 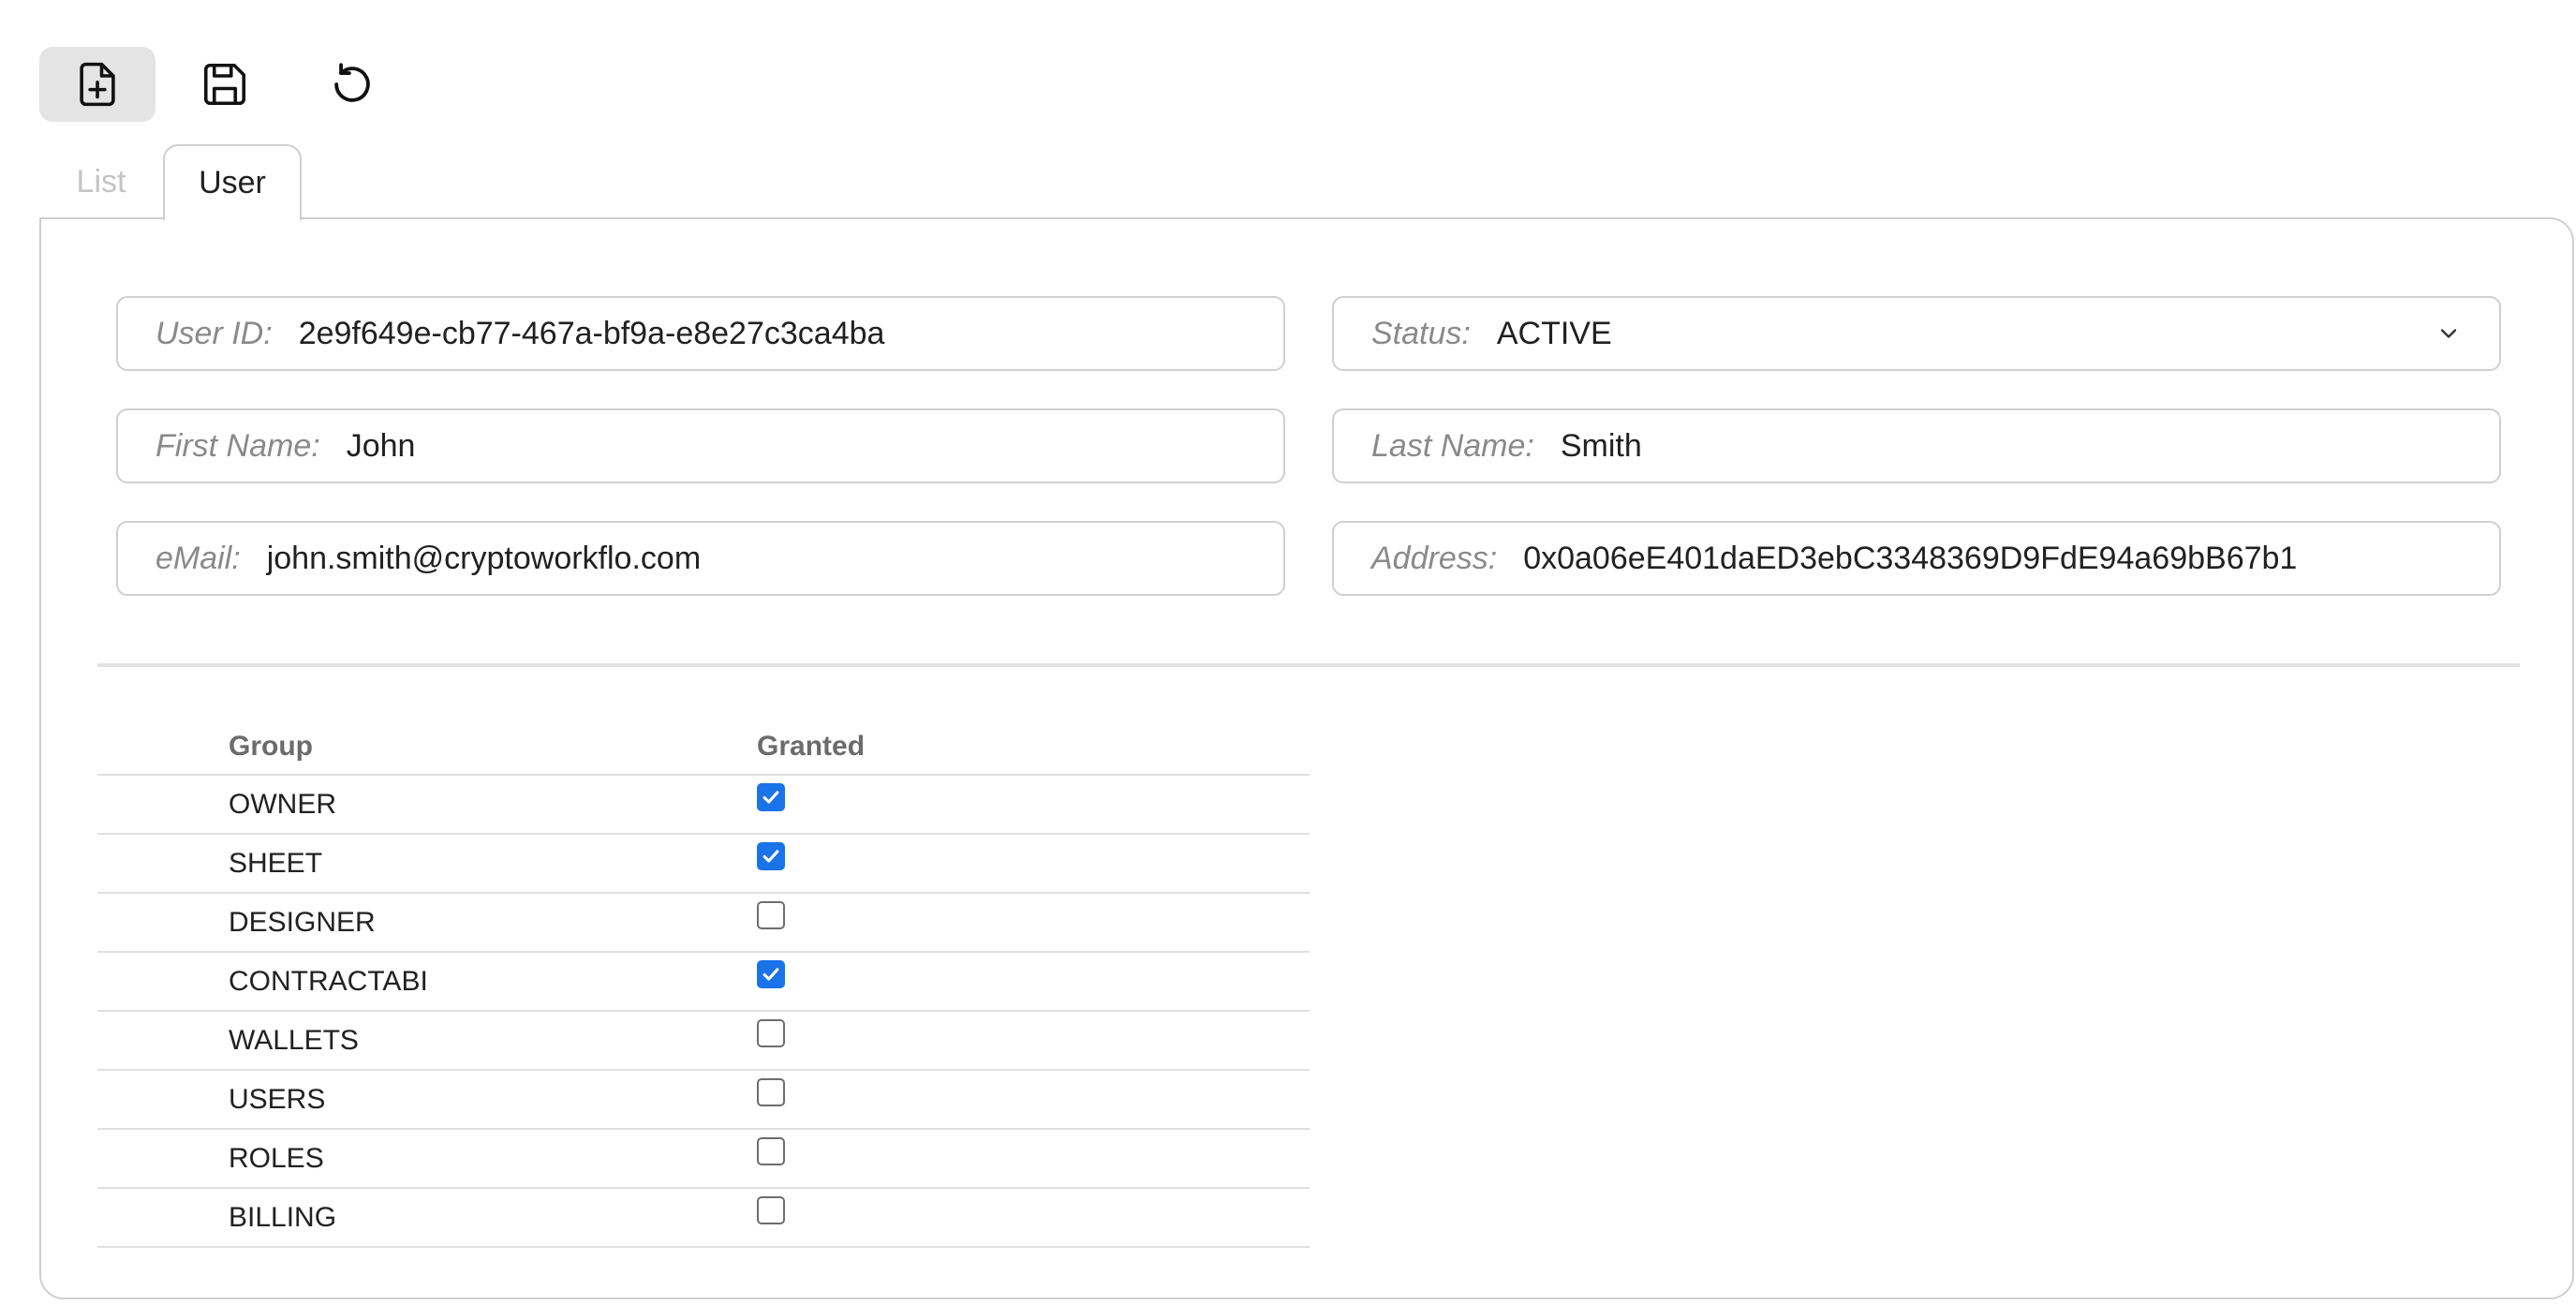 I want to click on group-name: CONTRACTABI, so click(x=328, y=981).